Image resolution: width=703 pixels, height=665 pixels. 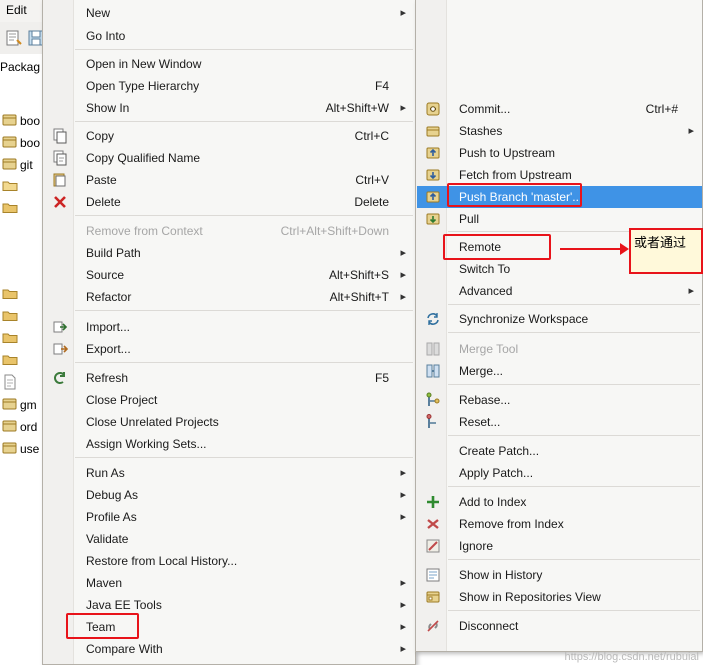 I want to click on tree-item: ord, so click(x=19, y=426).